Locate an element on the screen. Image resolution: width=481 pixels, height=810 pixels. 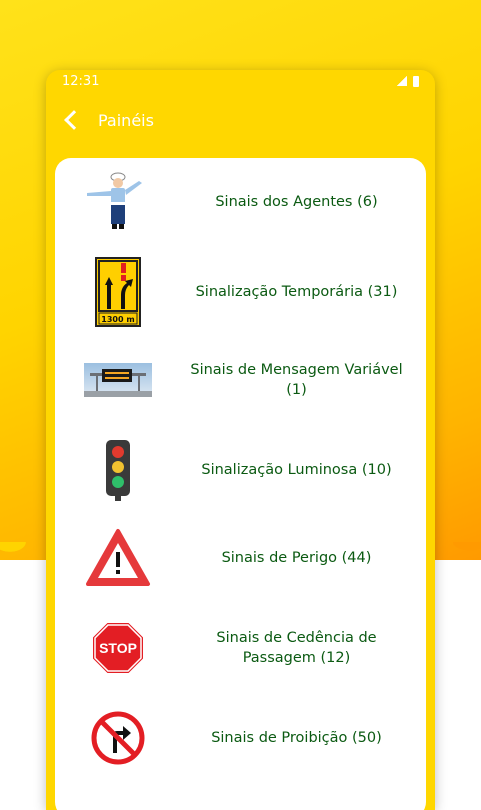
temporary-lane-sign-icon: 1300 m is located at coordinates (118, 292).